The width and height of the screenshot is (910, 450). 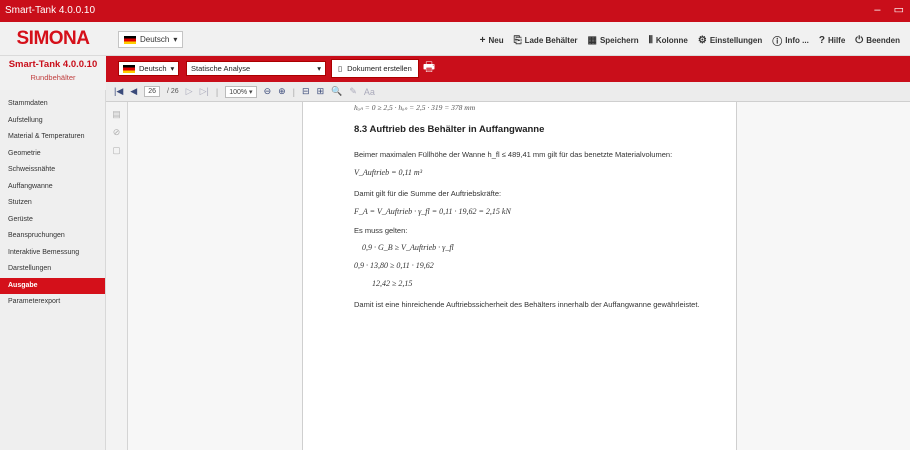 What do you see at coordinates (821, 40) in the screenshot?
I see `help-icon: ?` at bounding box center [821, 40].